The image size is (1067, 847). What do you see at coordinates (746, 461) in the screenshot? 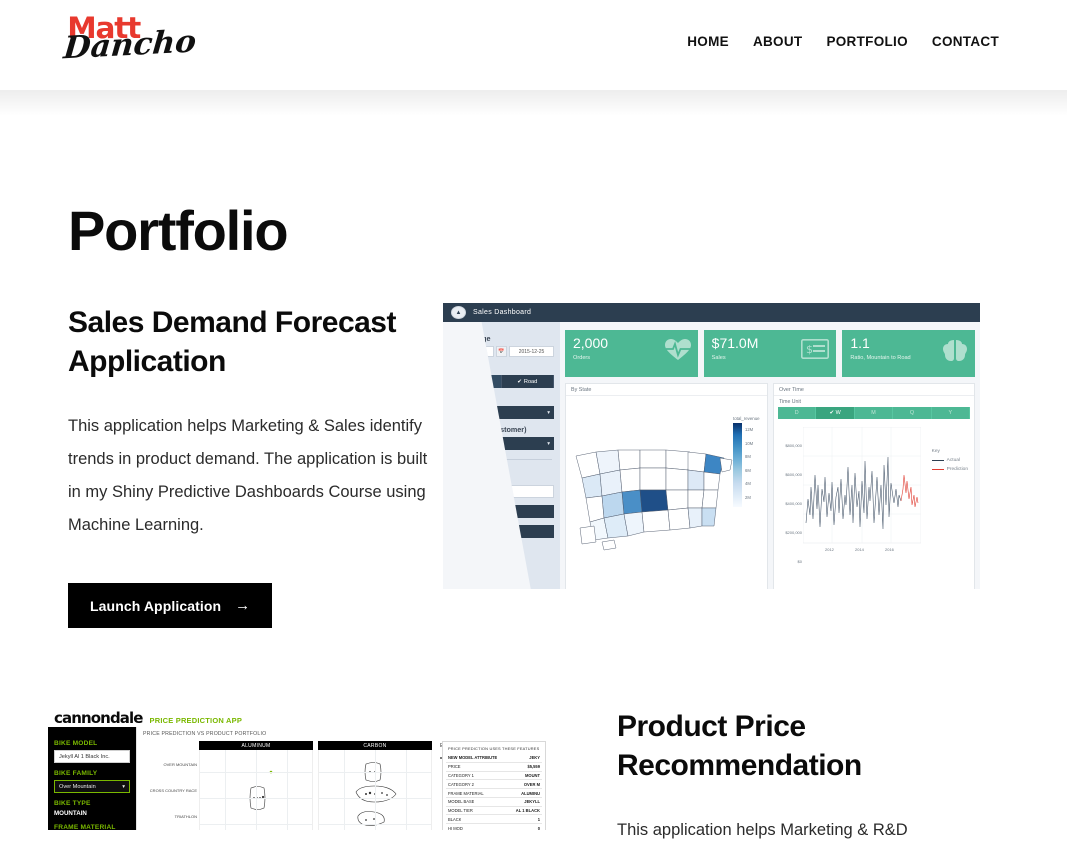
I see `map-legend: total_revenue 12M 10M 8M 6M 4M 2M` at bounding box center [746, 461].